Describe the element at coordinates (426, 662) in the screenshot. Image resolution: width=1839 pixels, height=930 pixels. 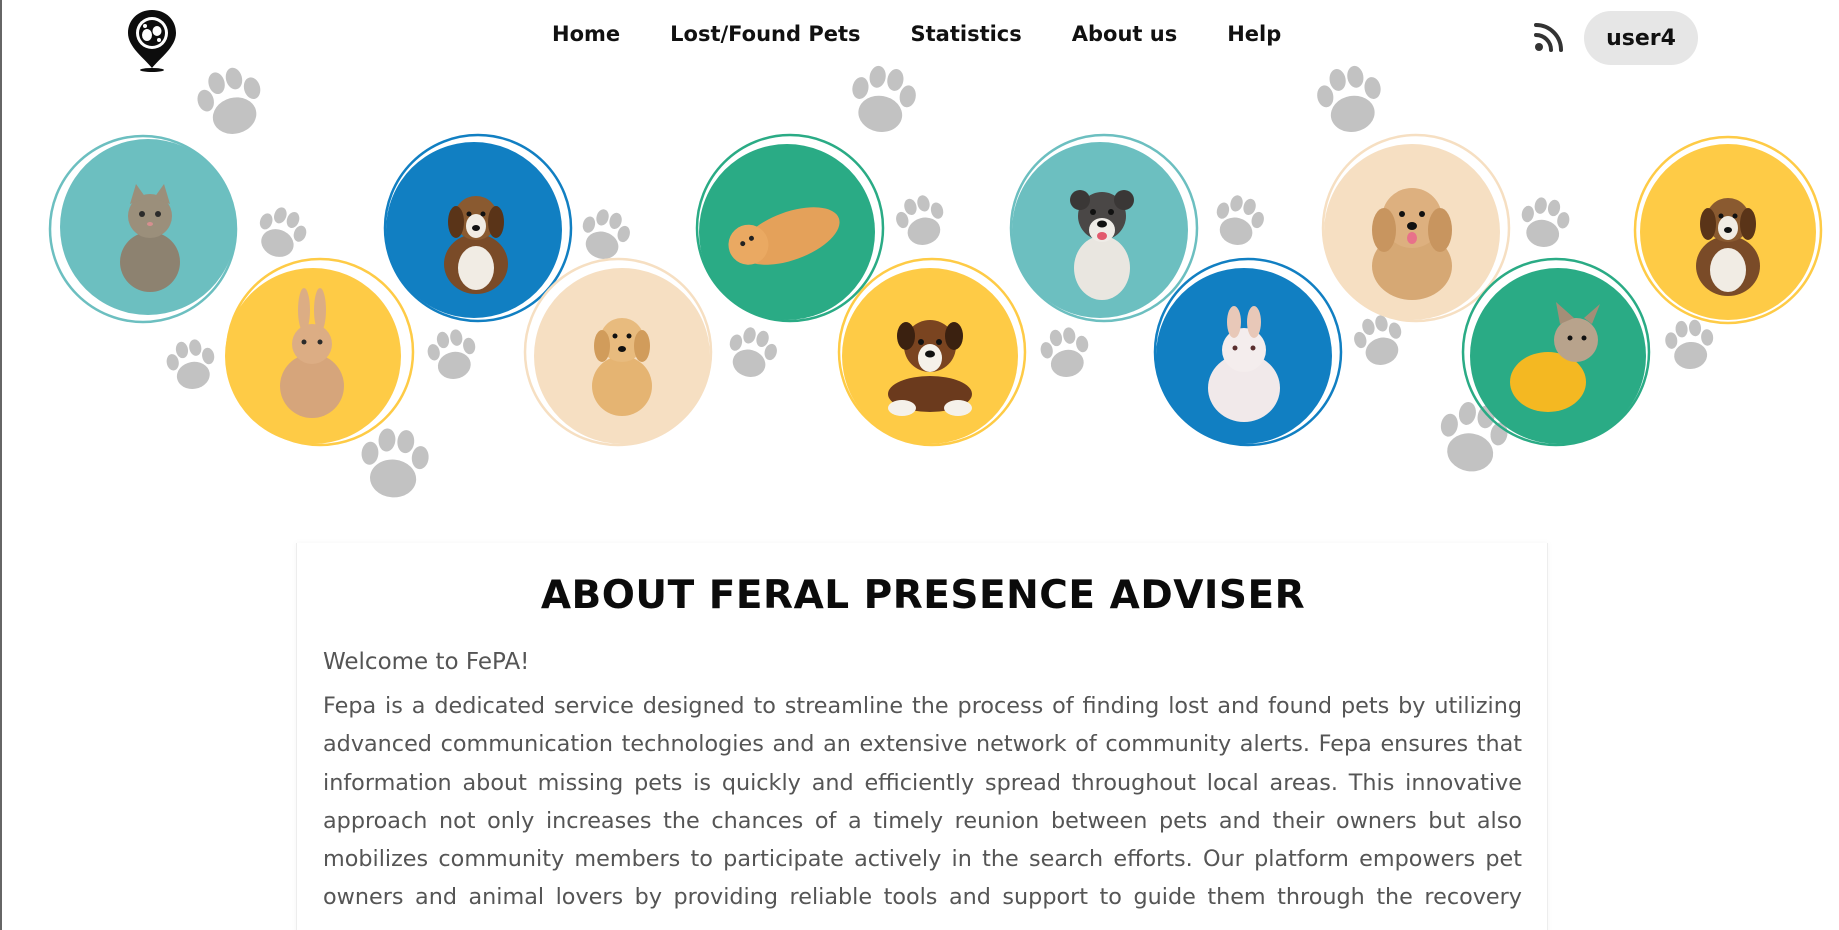
I see `welcome-text: Welcome to FePA!` at that location.